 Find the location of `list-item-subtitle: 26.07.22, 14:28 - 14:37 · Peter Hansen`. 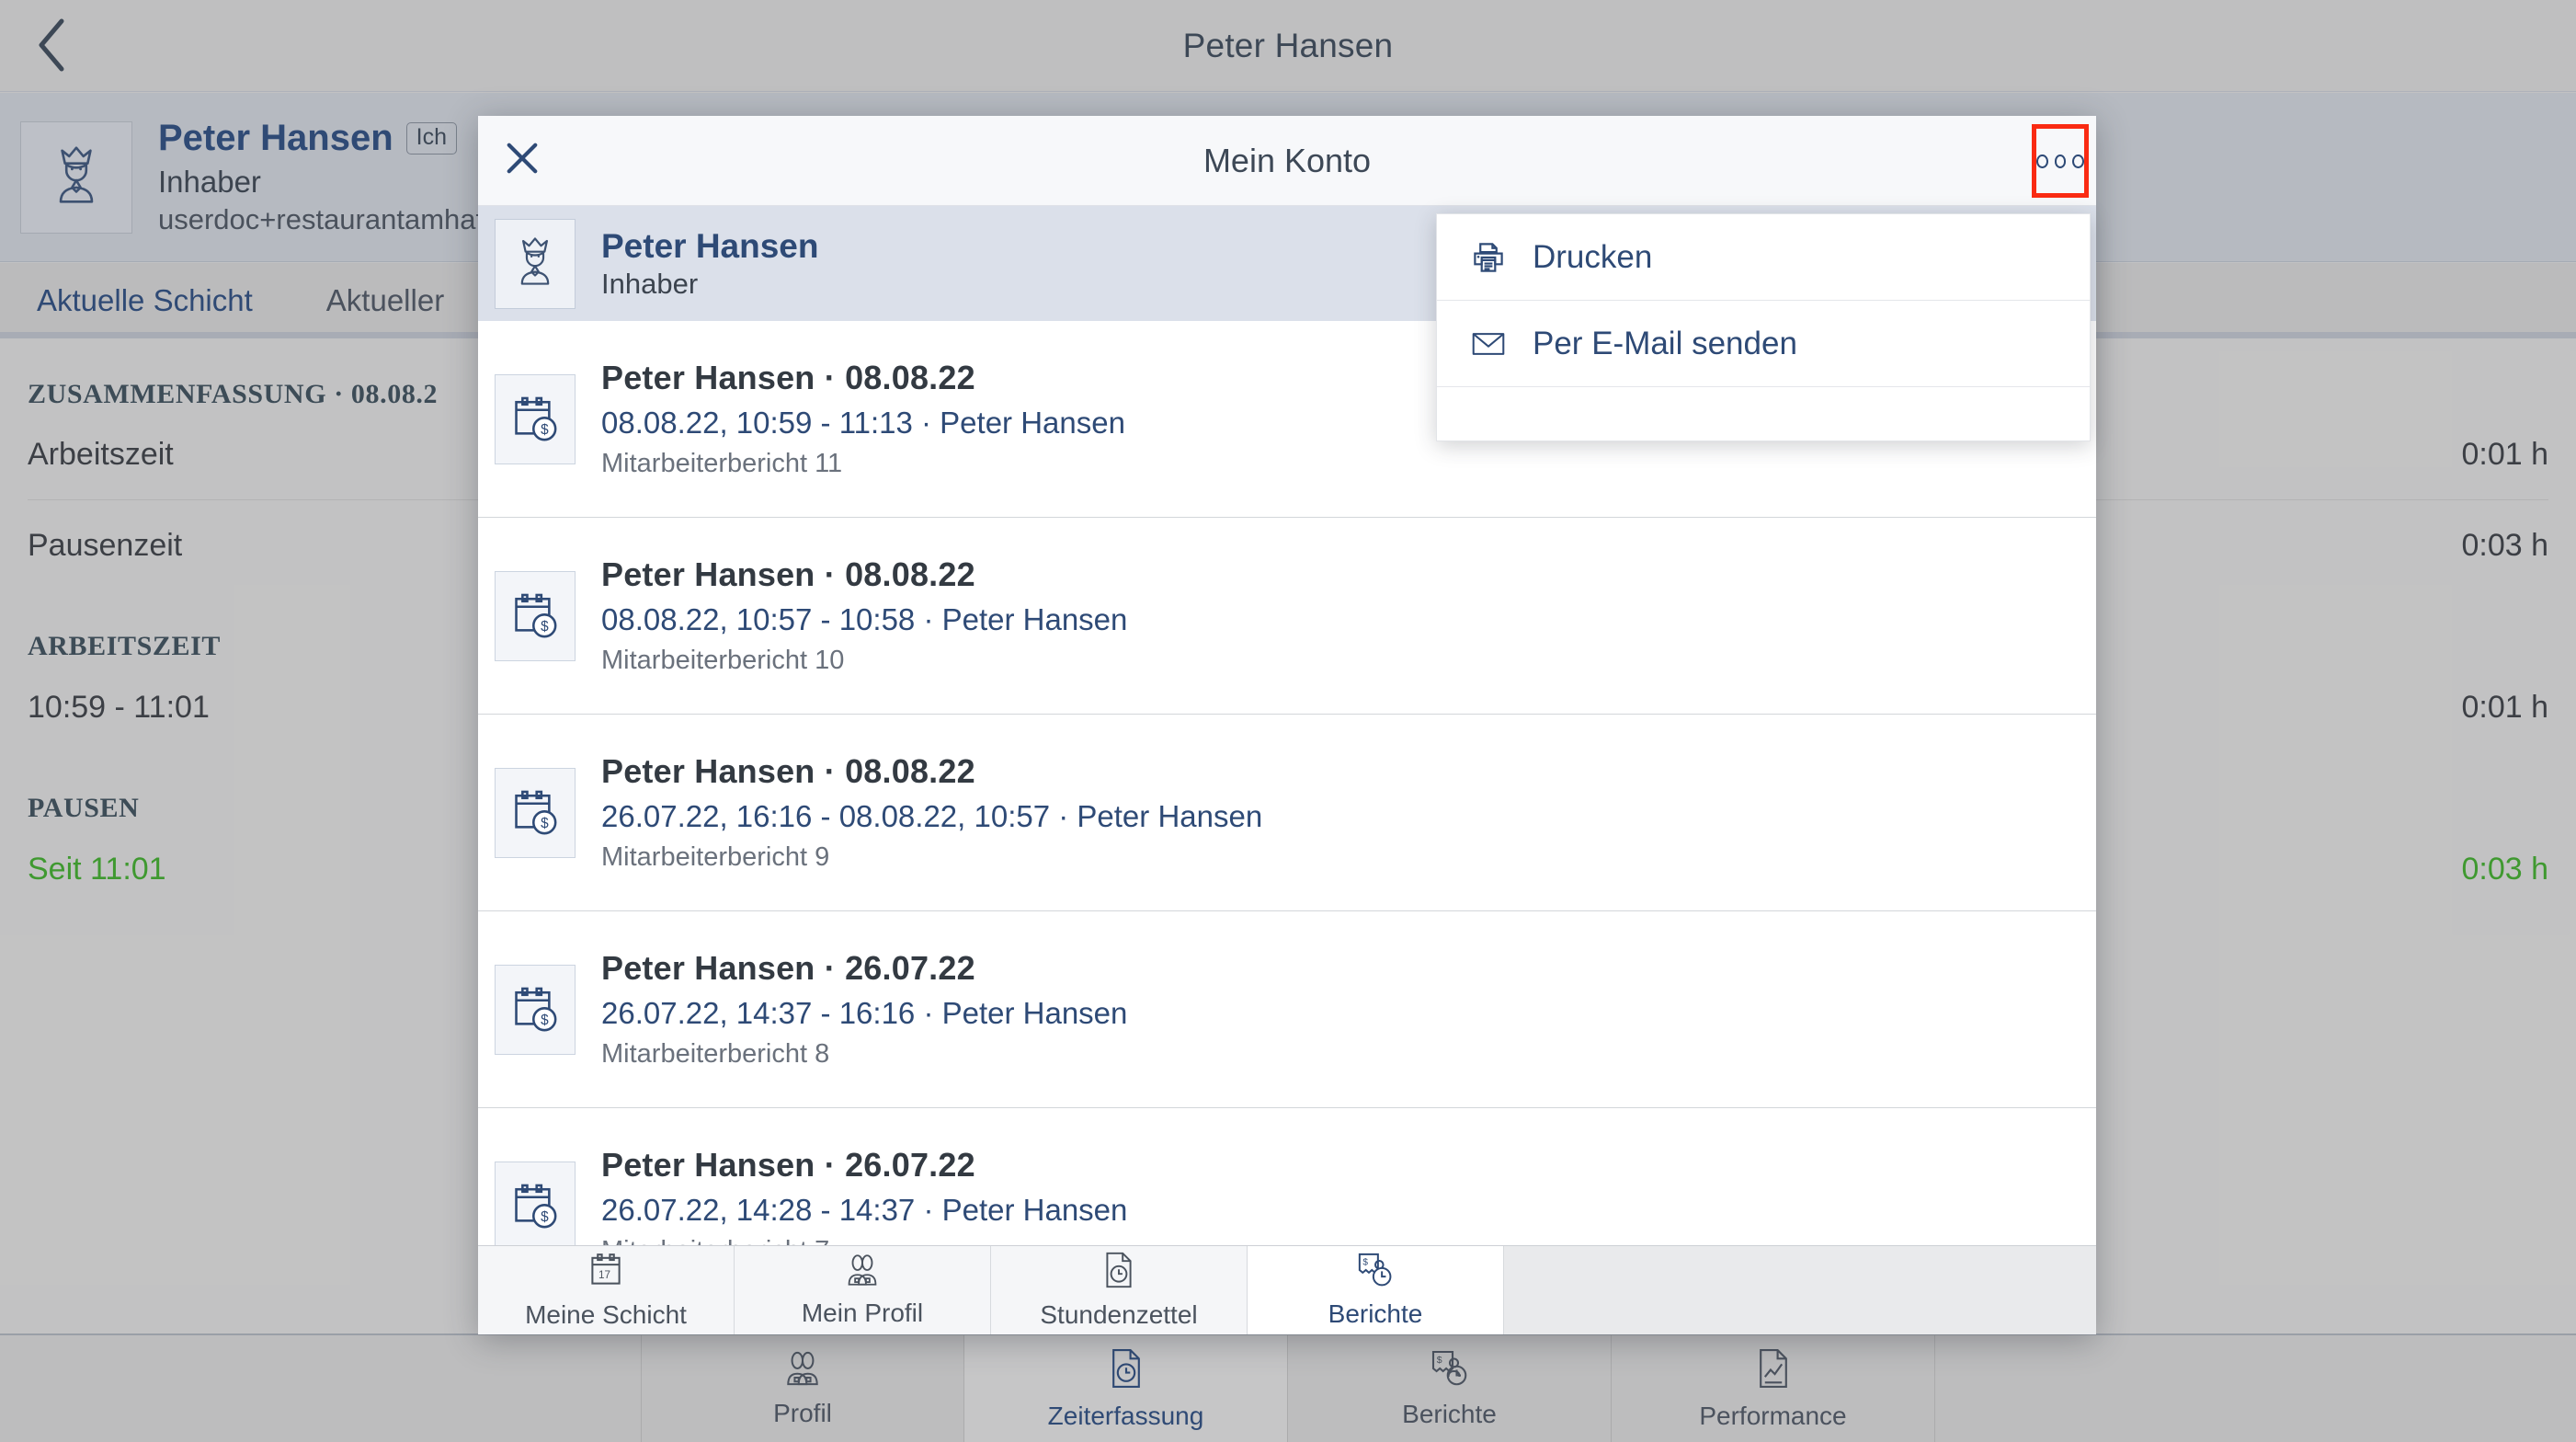

list-item-subtitle: 26.07.22, 14:28 - 14:37 · Peter Hansen is located at coordinates (864, 1210).